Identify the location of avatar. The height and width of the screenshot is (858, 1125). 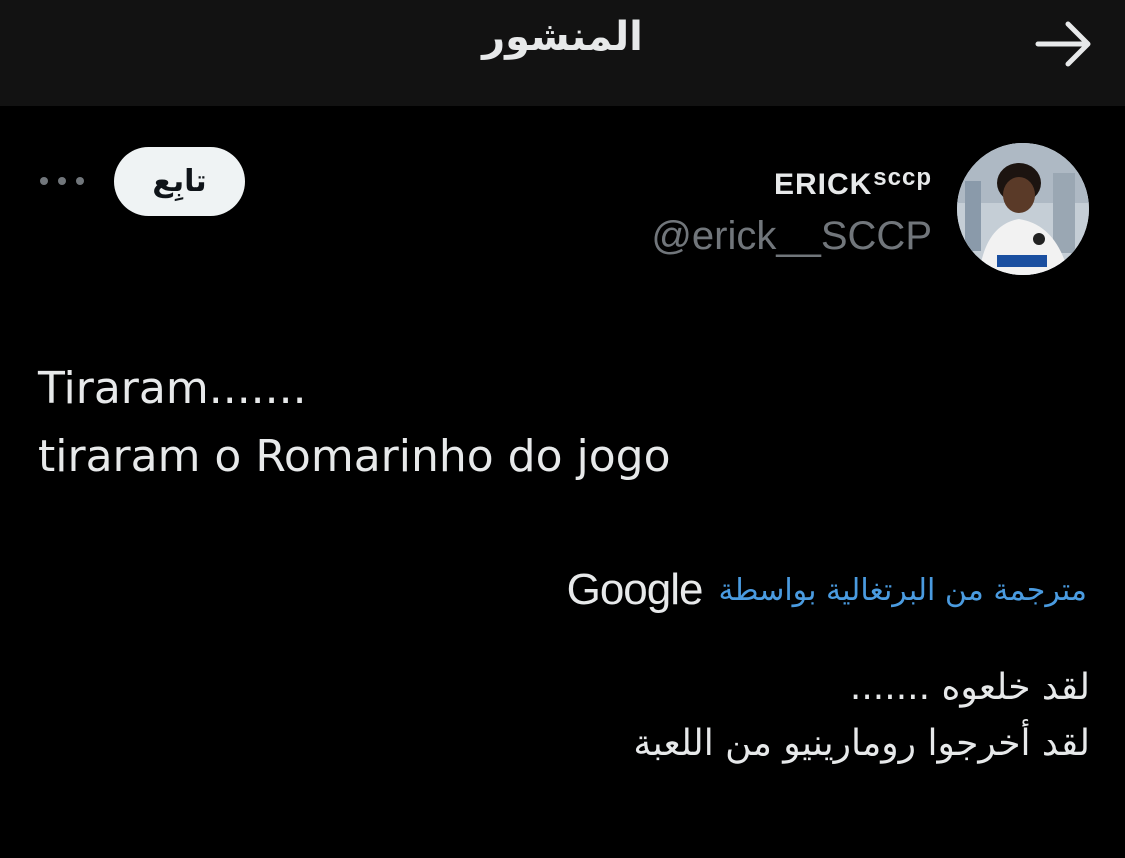
(1023, 209).